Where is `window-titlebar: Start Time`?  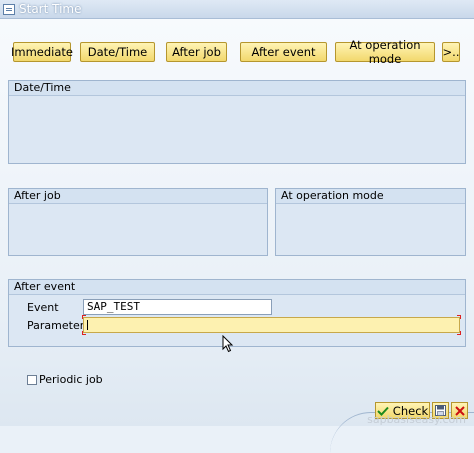 window-titlebar: Start Time is located at coordinates (237, 9).